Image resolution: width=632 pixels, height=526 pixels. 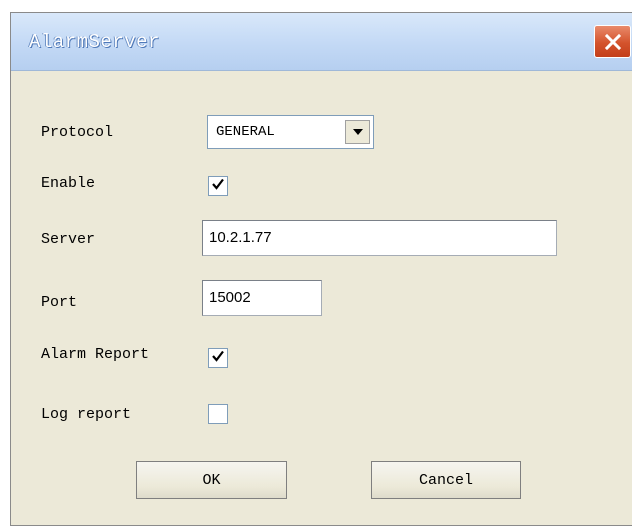 I want to click on protocol-selected-value: GENERAL, so click(x=245, y=132).